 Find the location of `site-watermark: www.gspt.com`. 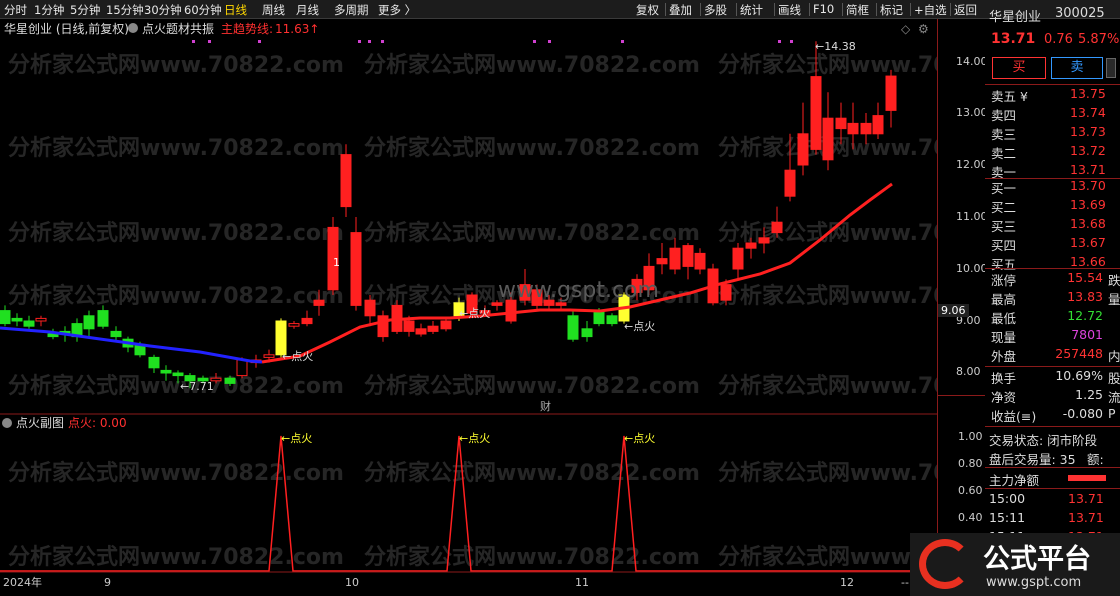

site-watermark: www.gspt.com is located at coordinates (578, 290).